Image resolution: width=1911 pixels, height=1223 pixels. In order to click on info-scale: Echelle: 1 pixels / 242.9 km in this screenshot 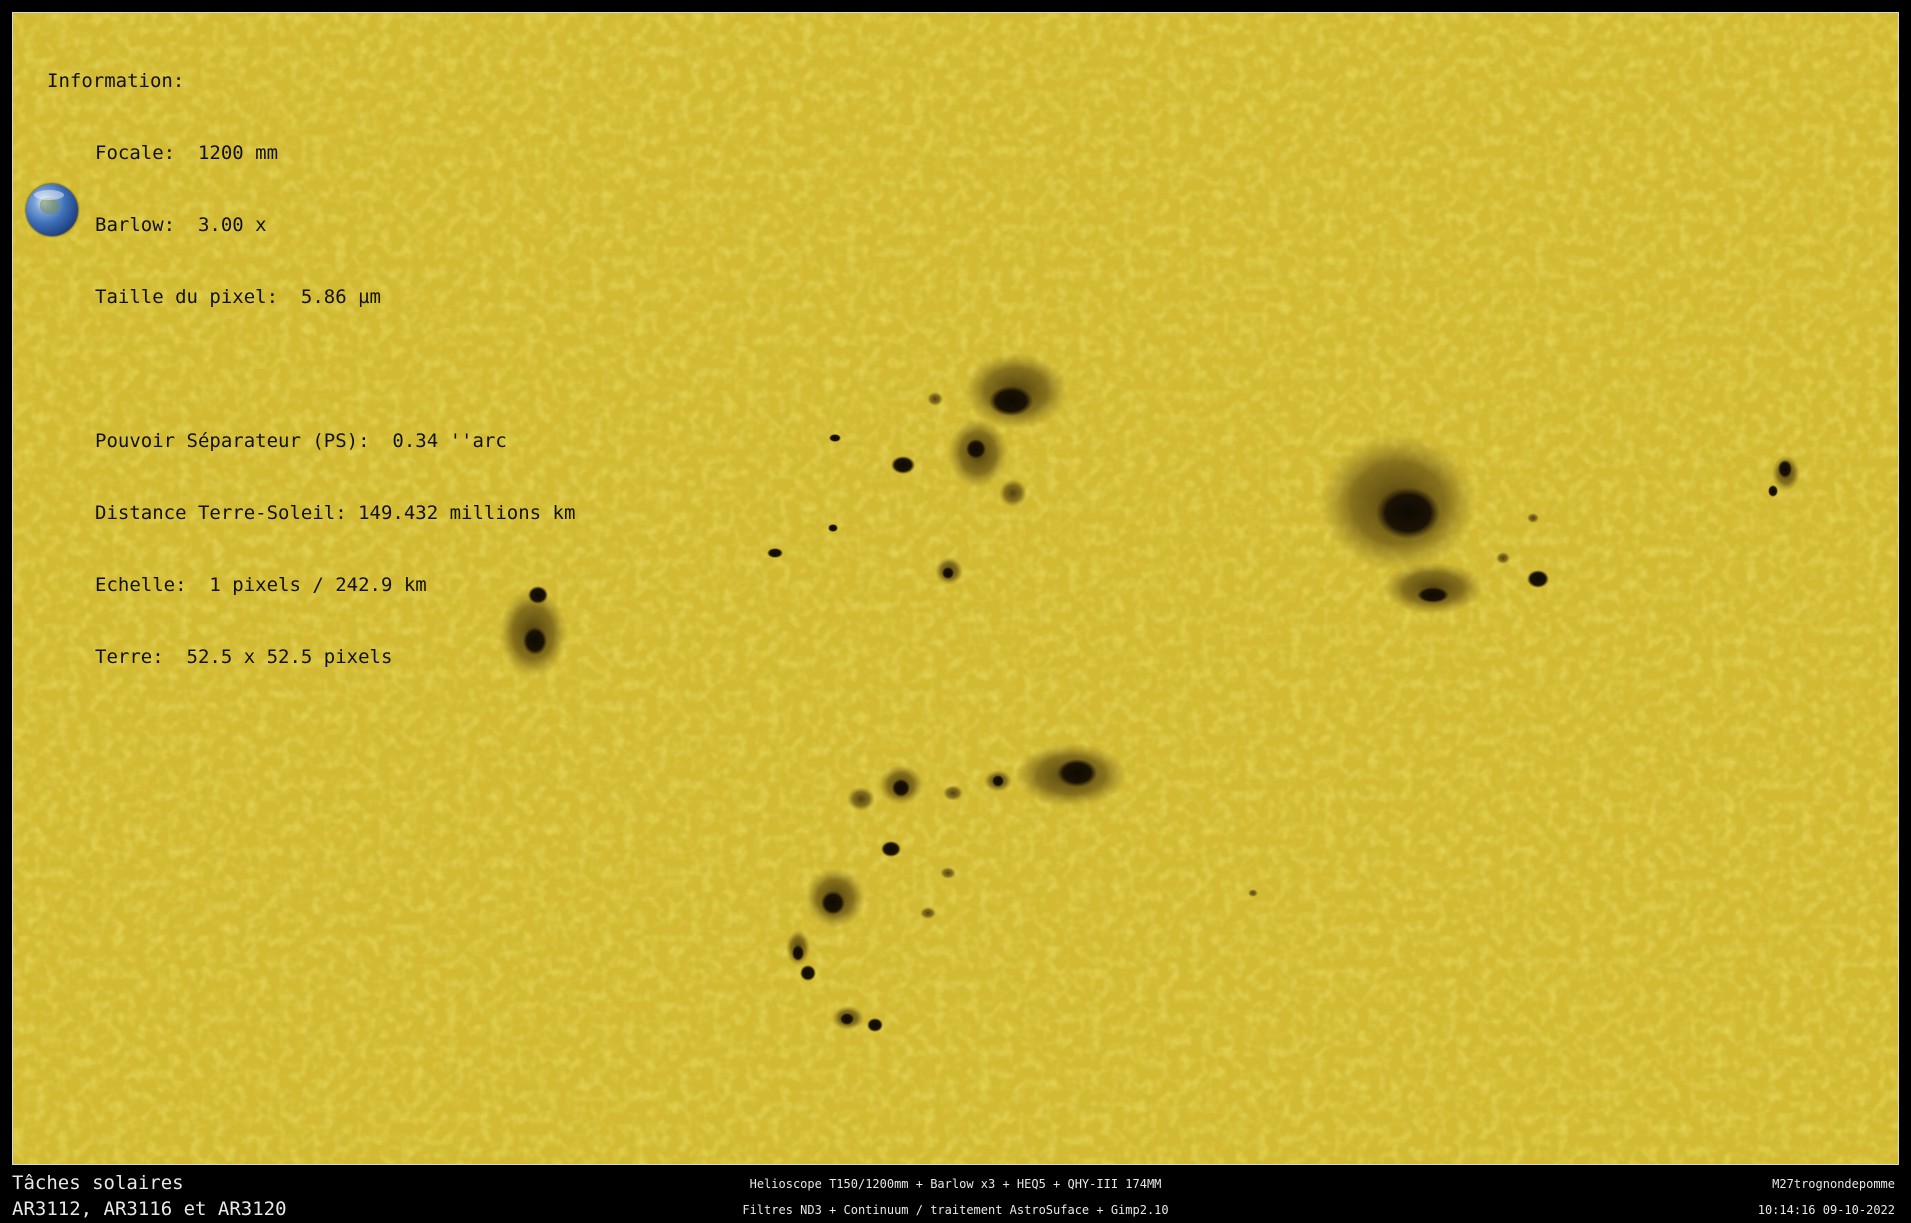, I will do `click(261, 585)`.